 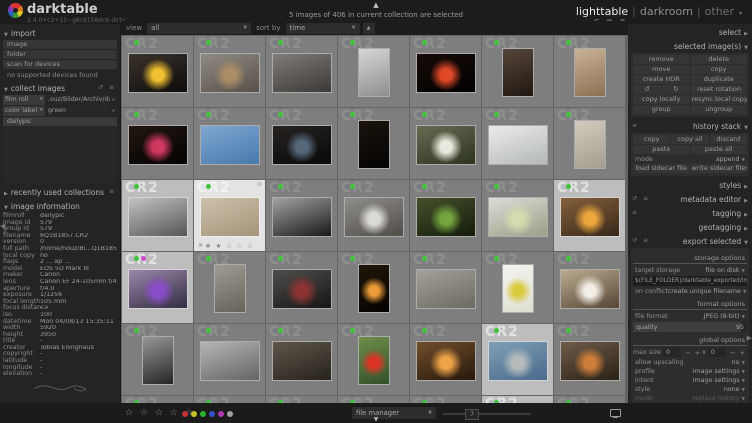 I want to click on collect-value: green, so click(x=78, y=111).